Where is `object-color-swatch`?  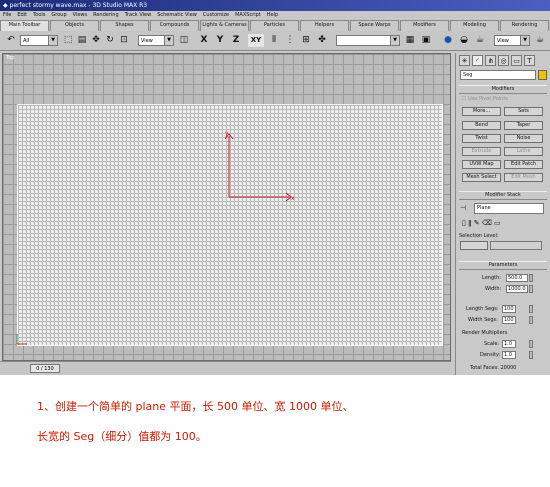
object-color-swatch is located at coordinates (542, 75).